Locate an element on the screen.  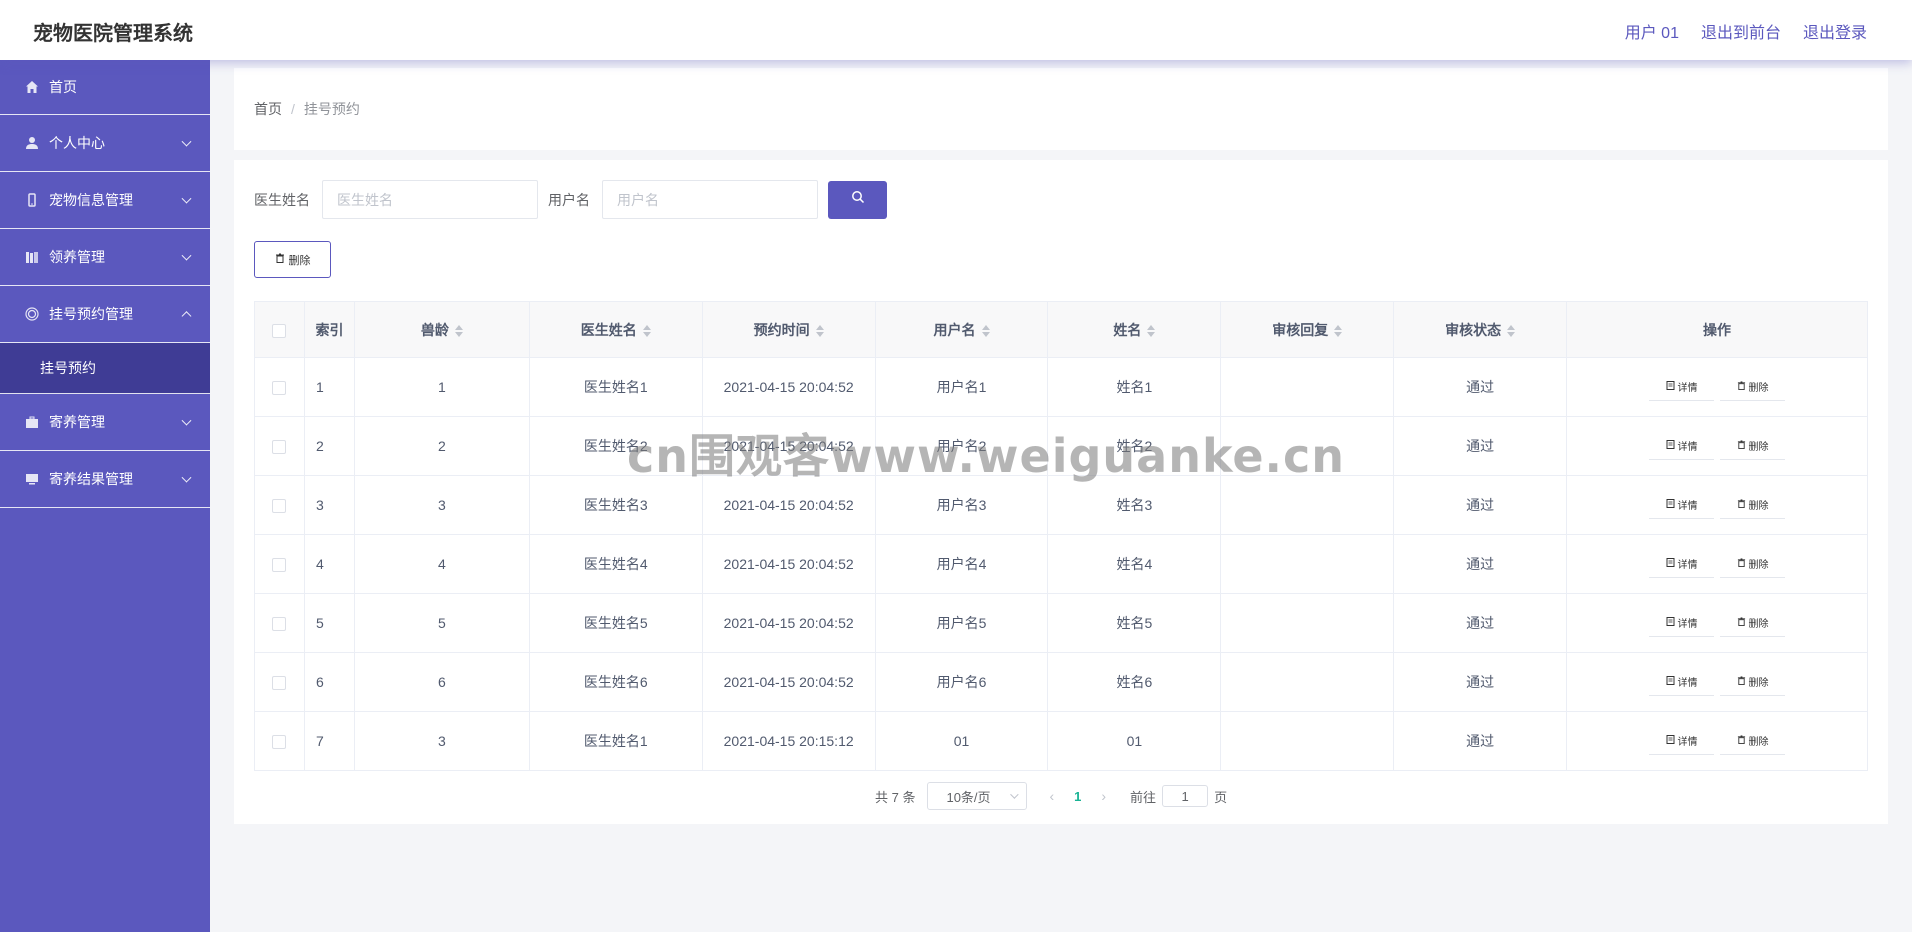
sidebar-item-boarding-result: 寄养结果管理 is located at coordinates (105, 479).